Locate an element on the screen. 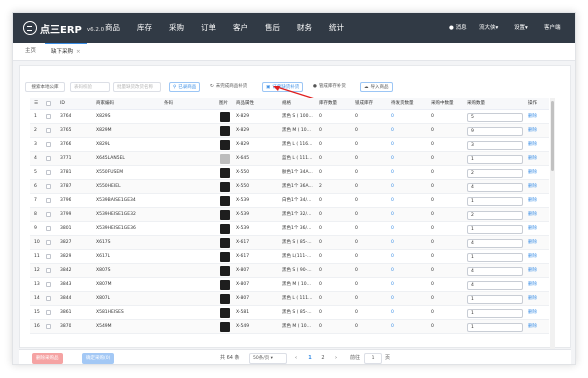 This screenshot has width=588, height=378. client-link: 客户端 is located at coordinates (552, 28).